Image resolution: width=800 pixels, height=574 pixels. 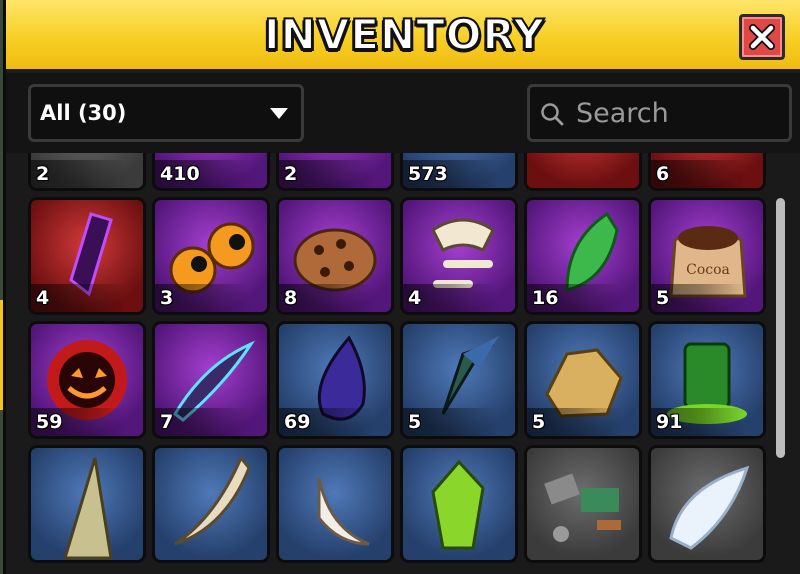 I want to click on metal-canister-icon, so click(x=583, y=170).